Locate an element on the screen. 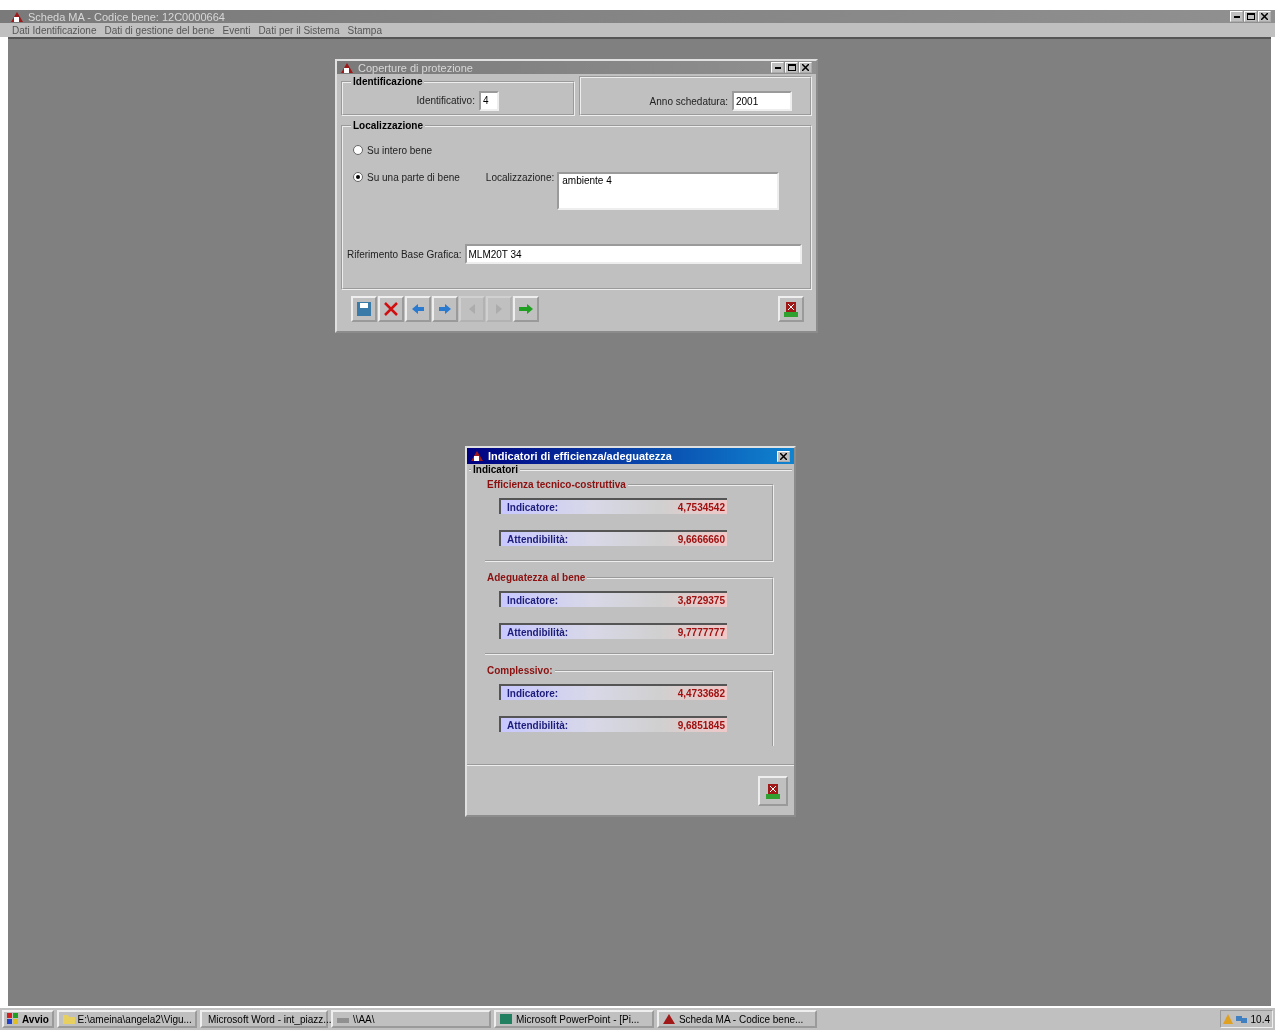  group-title: Complessivo: is located at coordinates (520, 670).